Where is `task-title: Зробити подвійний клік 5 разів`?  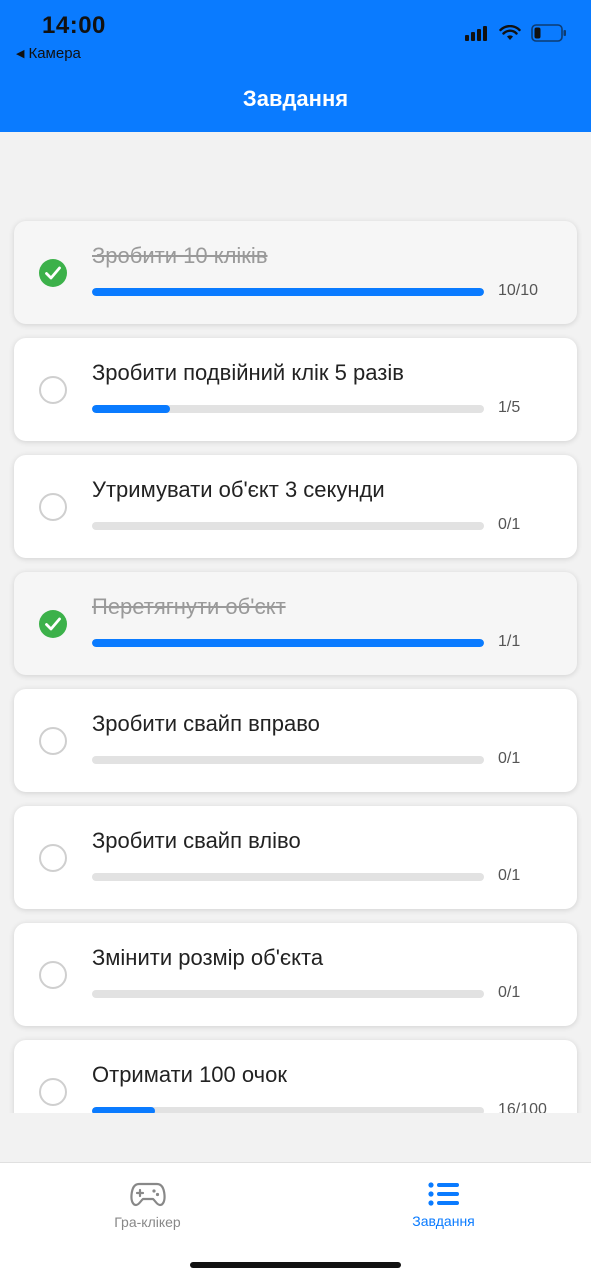
task-title: Зробити подвійний клік 5 разів is located at coordinates (248, 372).